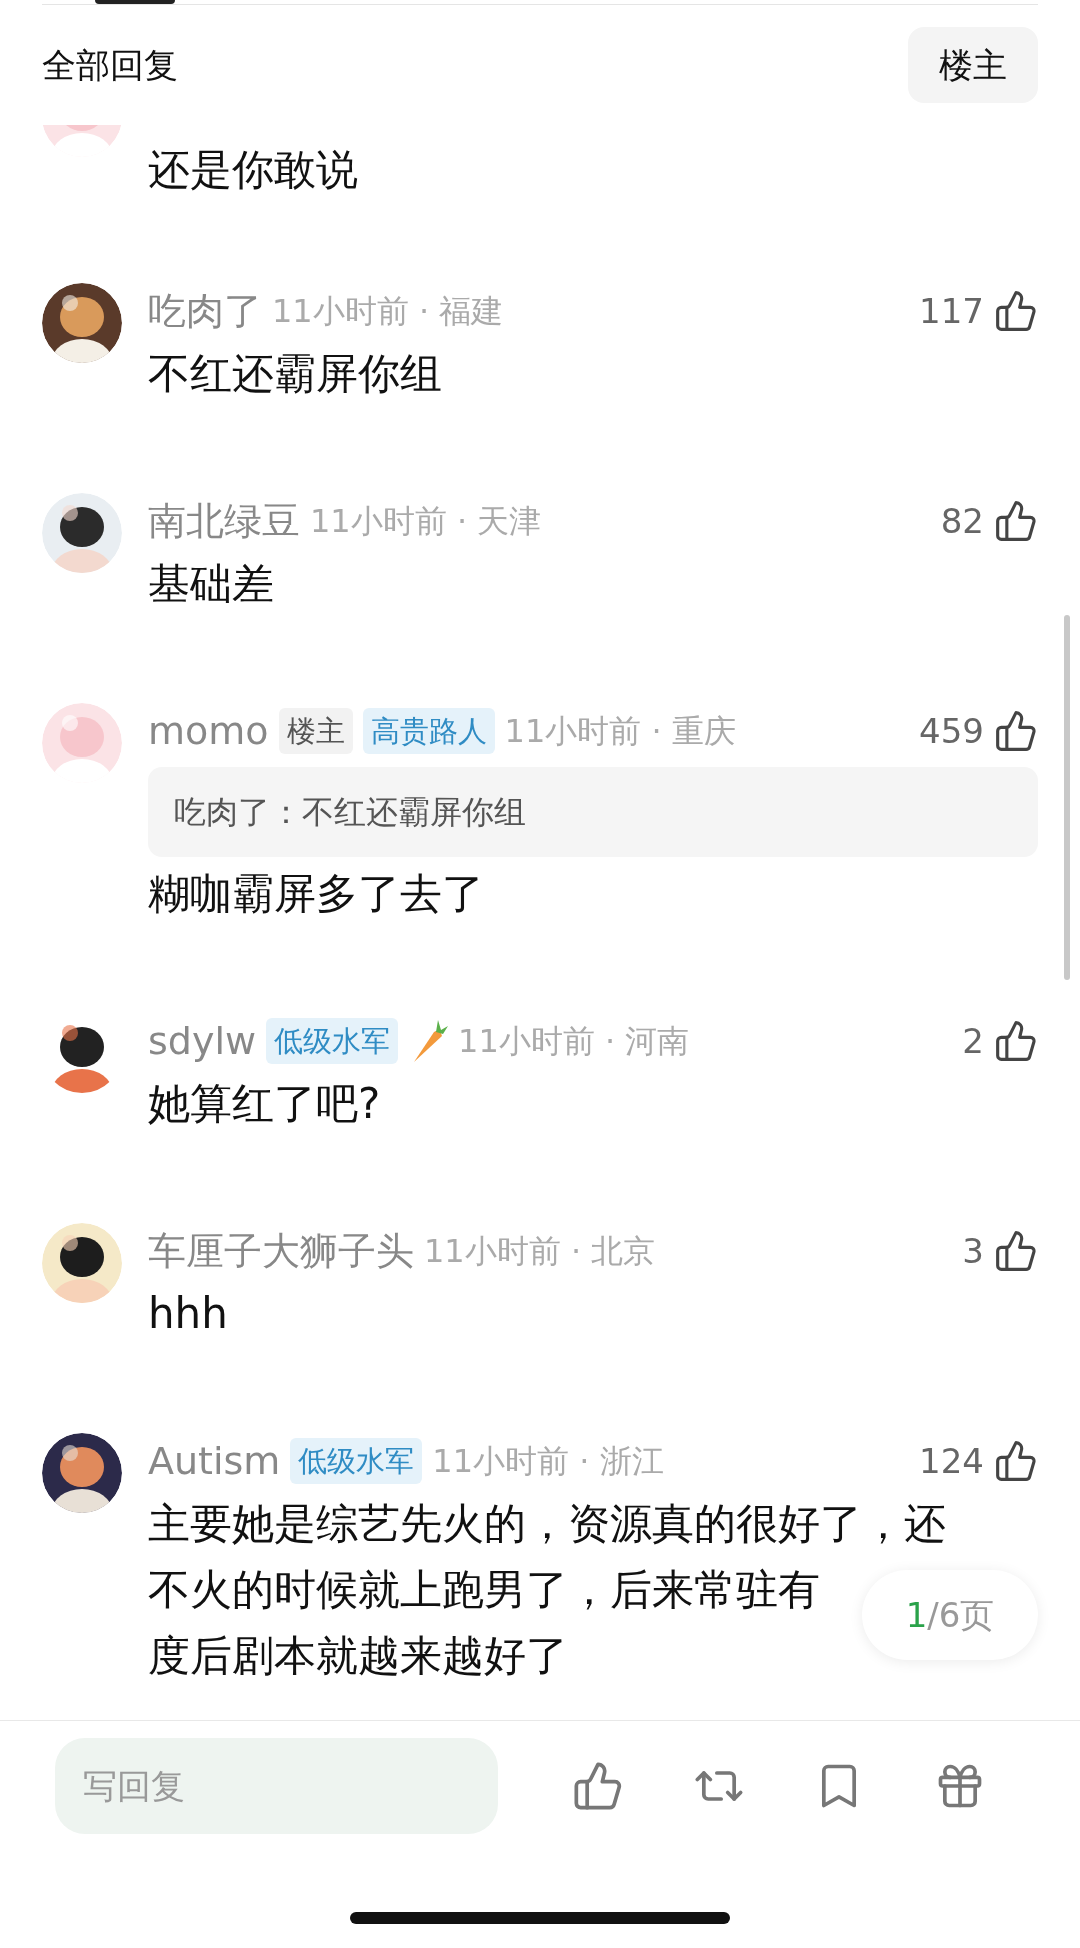 The width and height of the screenshot is (1080, 1948). What do you see at coordinates (295, 374) in the screenshot?
I see `comment-text: 不红还霸屏你组` at bounding box center [295, 374].